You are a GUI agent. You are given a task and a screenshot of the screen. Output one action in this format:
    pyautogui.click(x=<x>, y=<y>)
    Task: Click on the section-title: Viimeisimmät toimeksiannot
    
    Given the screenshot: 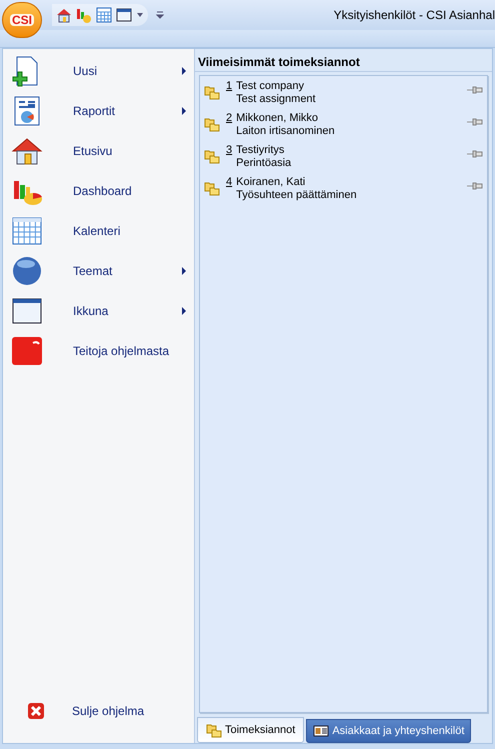 What is the action you would take?
    pyautogui.click(x=343, y=60)
    